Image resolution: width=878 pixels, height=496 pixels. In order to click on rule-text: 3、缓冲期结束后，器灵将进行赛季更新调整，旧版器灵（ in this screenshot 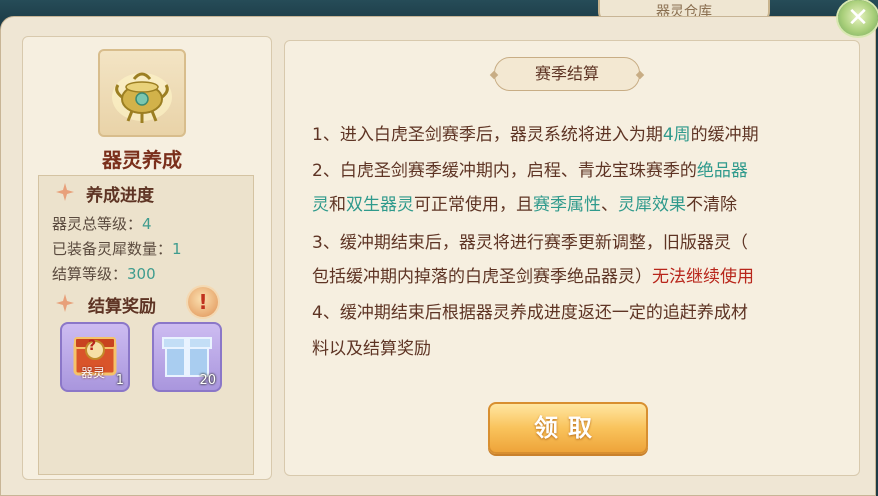, I will do `click(530, 243)`.